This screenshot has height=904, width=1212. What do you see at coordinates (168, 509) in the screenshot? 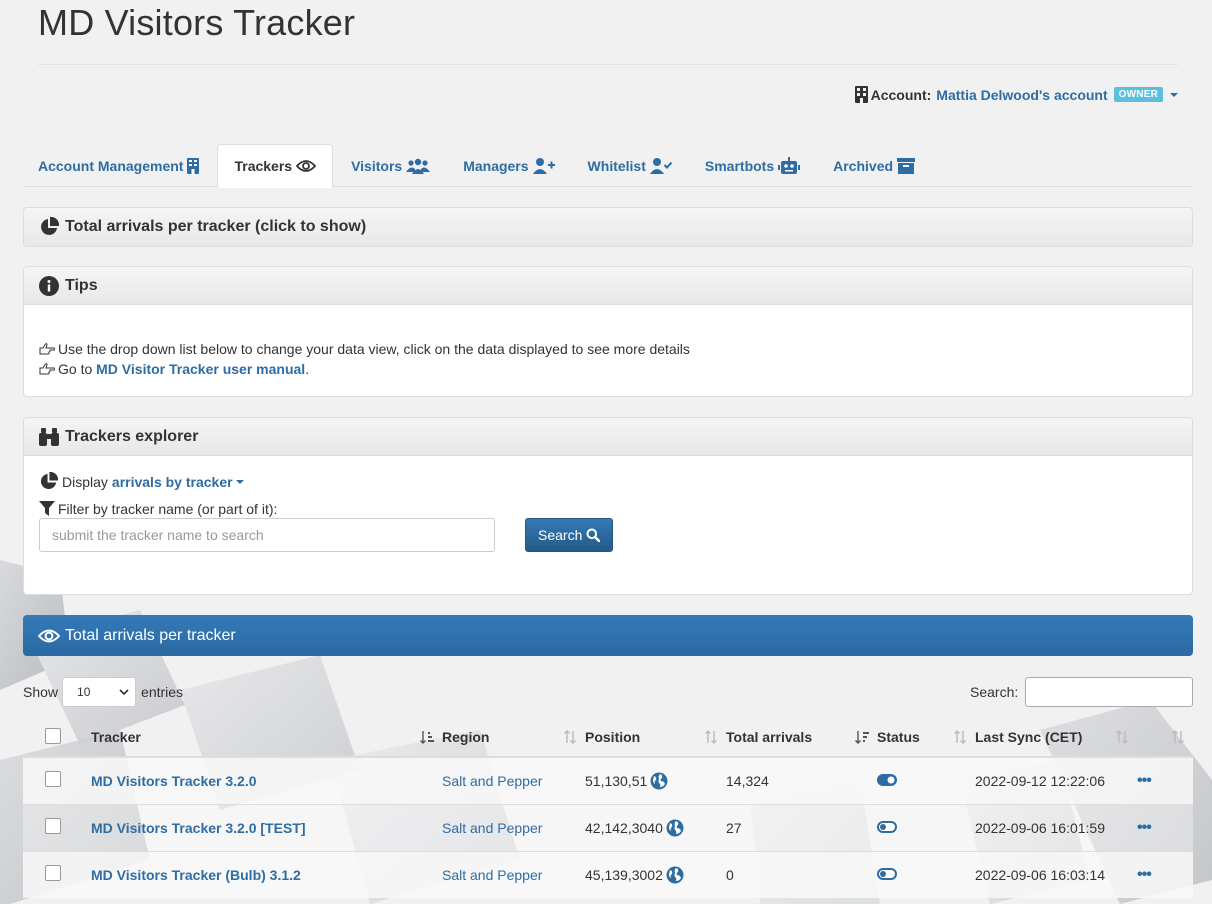
I see `filter-label: Filter by tracker name (or part of it):` at bounding box center [168, 509].